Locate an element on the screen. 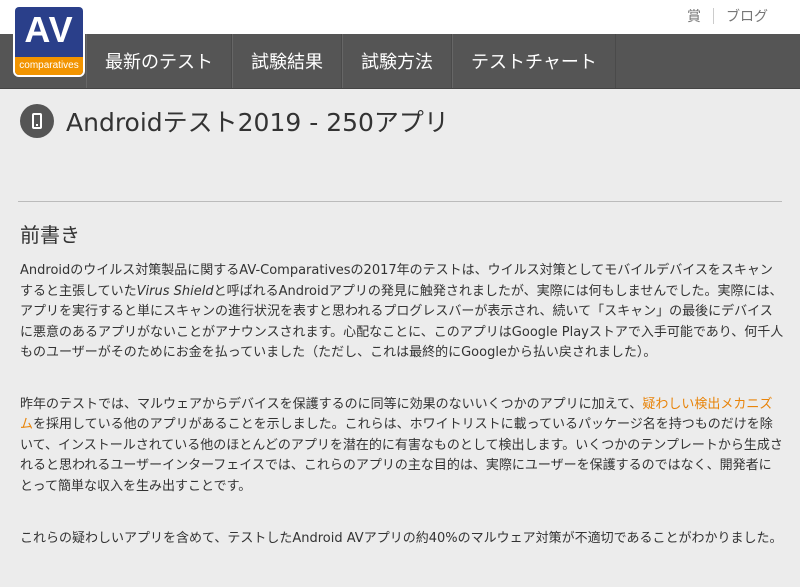  nav-item-test-charts: テストチャート is located at coordinates (534, 61).